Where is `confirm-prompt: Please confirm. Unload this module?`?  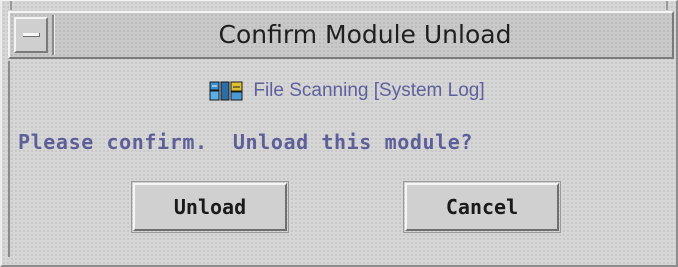 confirm-prompt: Please confirm. Unload this module? is located at coordinates (246, 142).